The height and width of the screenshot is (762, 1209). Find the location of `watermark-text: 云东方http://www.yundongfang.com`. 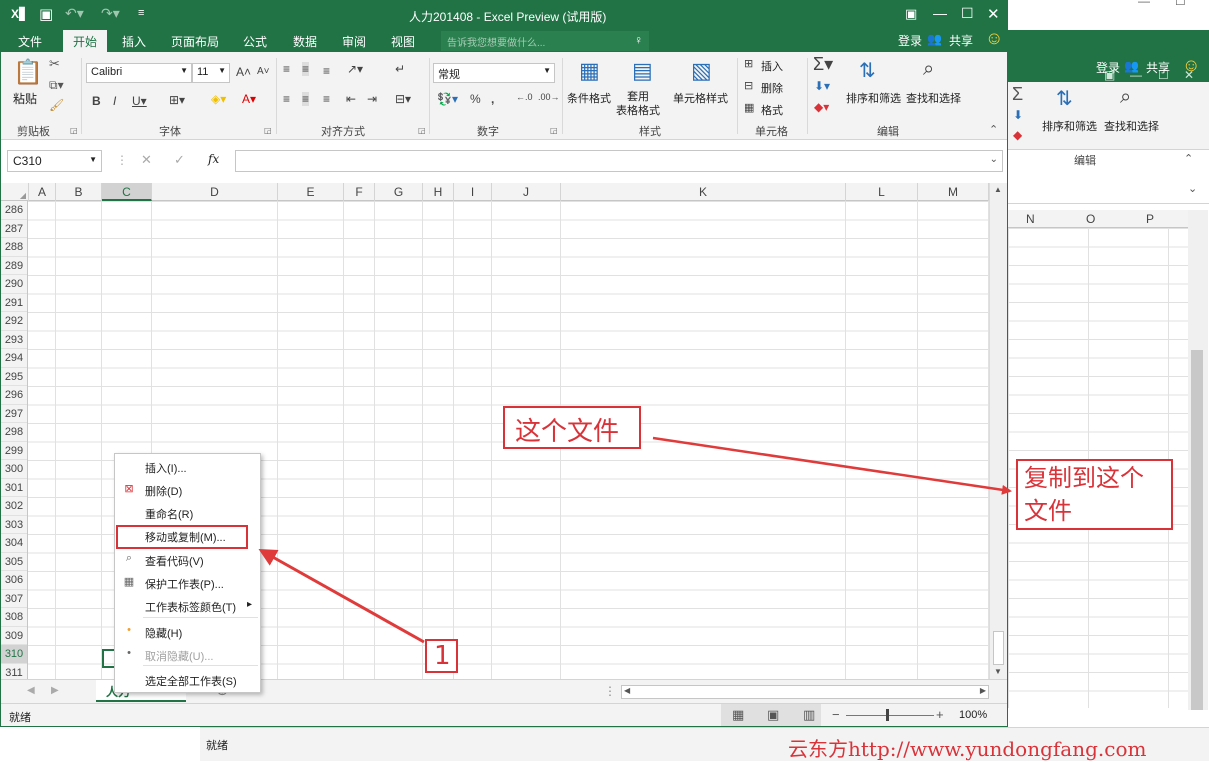

watermark-text: 云东方http://www.yundongfang.com is located at coordinates (967, 749).